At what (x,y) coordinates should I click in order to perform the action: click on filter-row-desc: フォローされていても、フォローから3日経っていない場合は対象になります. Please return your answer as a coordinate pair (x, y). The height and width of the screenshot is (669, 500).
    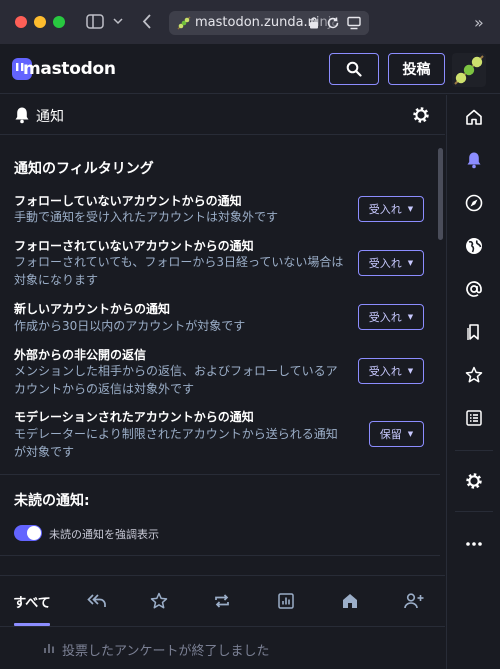
    Looking at the image, I should click on (179, 271).